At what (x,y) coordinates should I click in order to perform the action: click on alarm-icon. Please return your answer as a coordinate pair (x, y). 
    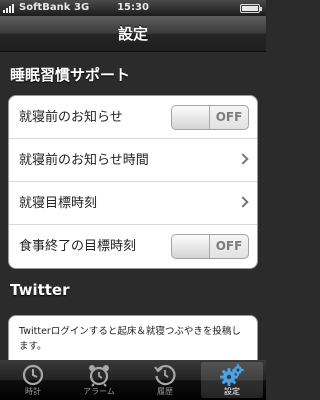
    Looking at the image, I should click on (99, 376).